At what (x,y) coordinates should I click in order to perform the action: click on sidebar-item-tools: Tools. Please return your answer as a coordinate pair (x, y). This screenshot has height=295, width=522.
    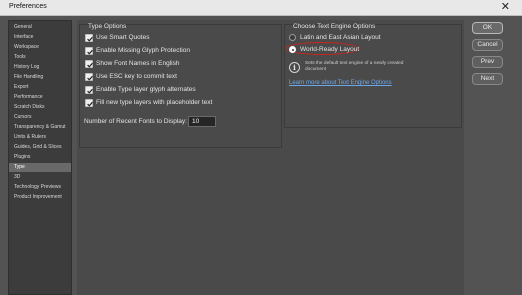
    Looking at the image, I should click on (40, 57).